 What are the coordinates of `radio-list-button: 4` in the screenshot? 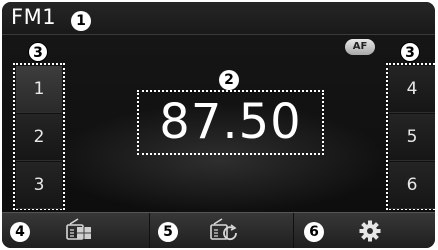 It's located at (76, 230).